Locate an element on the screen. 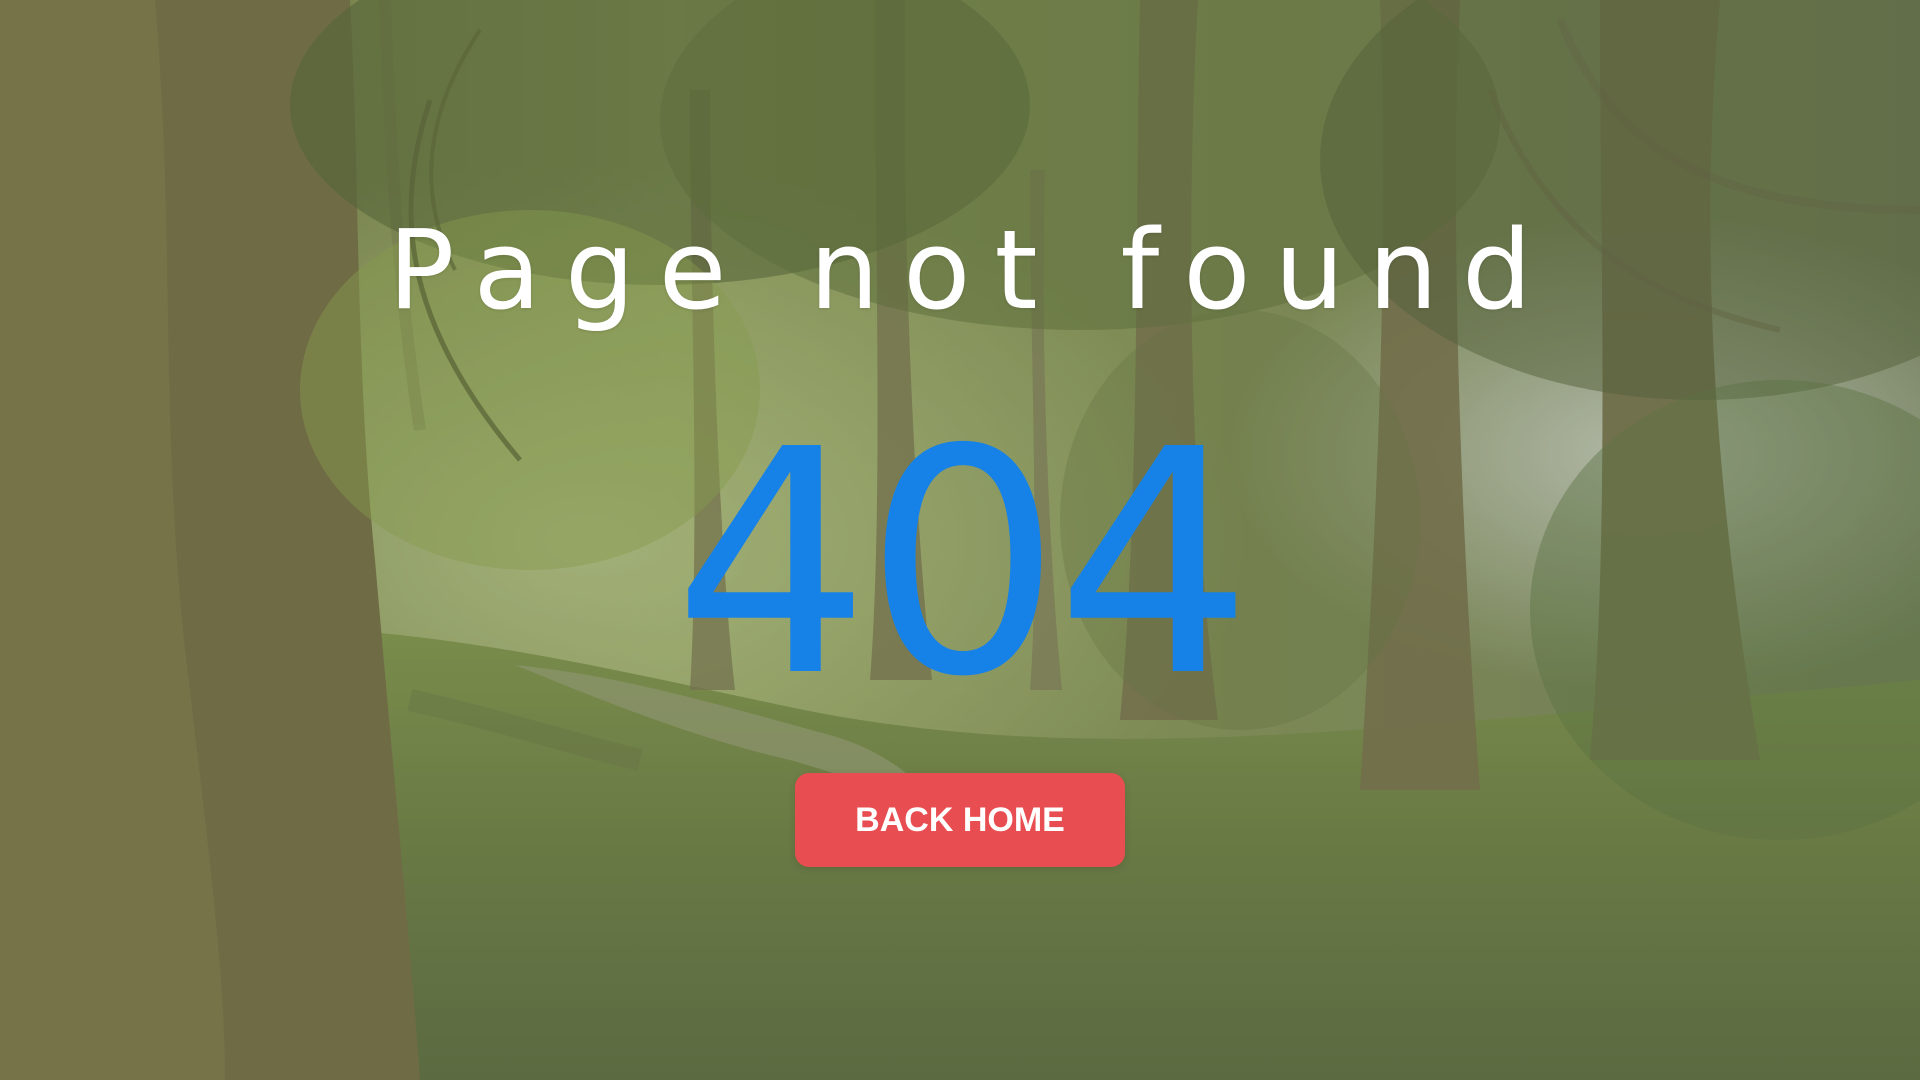 The height and width of the screenshot is (1080, 1920). back-home-button: BACK HOME is located at coordinates (960, 820).